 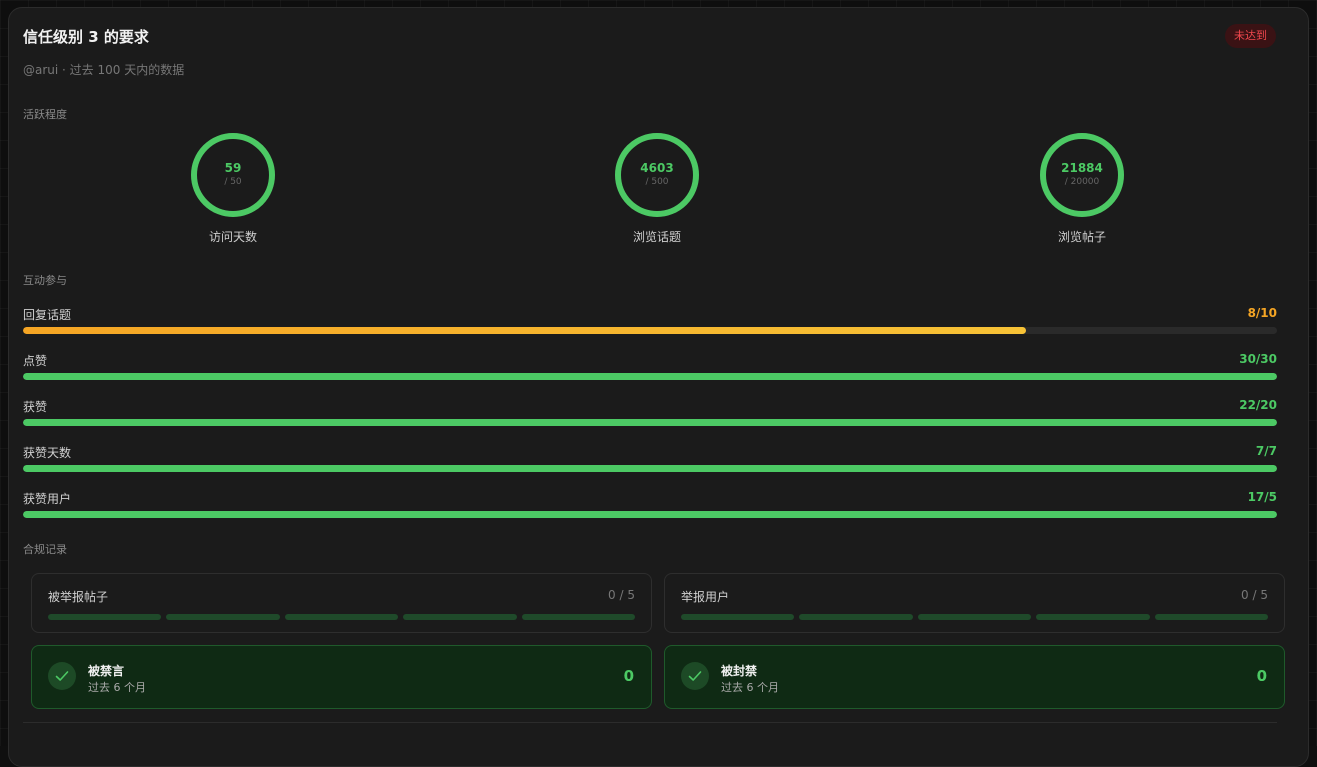 What do you see at coordinates (45, 114) in the screenshot?
I see `section-label-activity: 活跃程度` at bounding box center [45, 114].